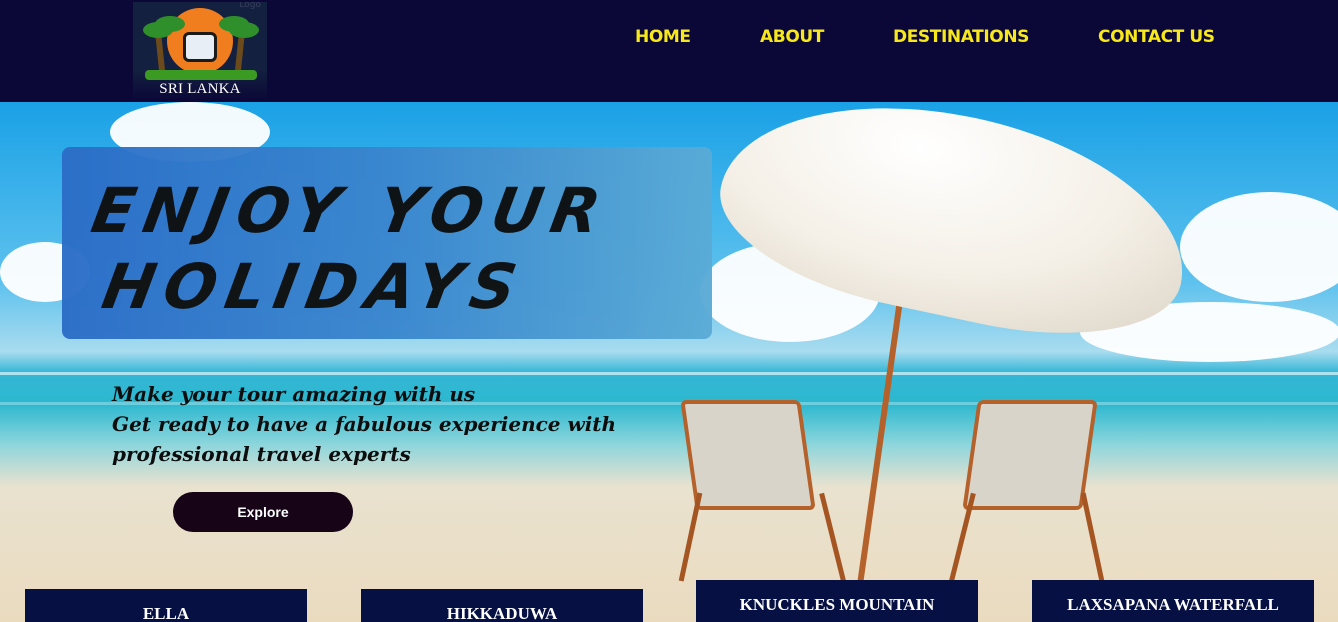 Image resolution: width=1338 pixels, height=622 pixels. I want to click on hero-title-panel: ENJOY YOUR HOLIDAYS, so click(387, 243).